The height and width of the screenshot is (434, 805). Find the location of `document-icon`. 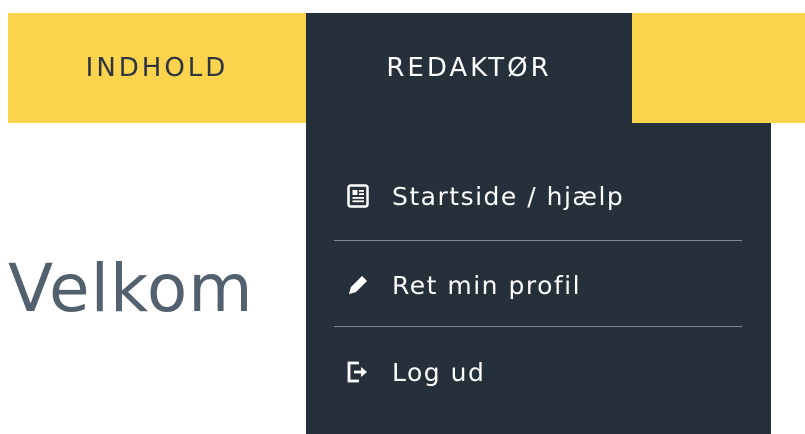

document-icon is located at coordinates (358, 196).